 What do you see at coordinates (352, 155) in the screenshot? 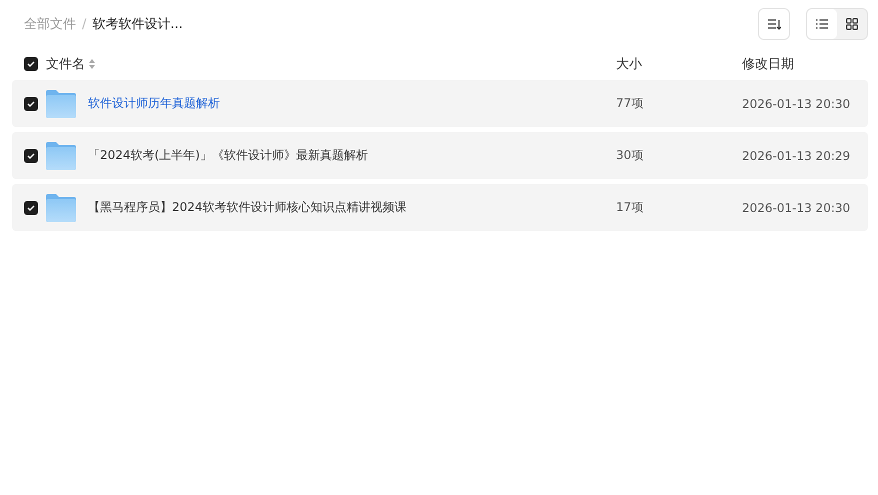
I see `file-name: 「2024软考(上半年)」《软件设计师》最新真题解析` at bounding box center [352, 155].